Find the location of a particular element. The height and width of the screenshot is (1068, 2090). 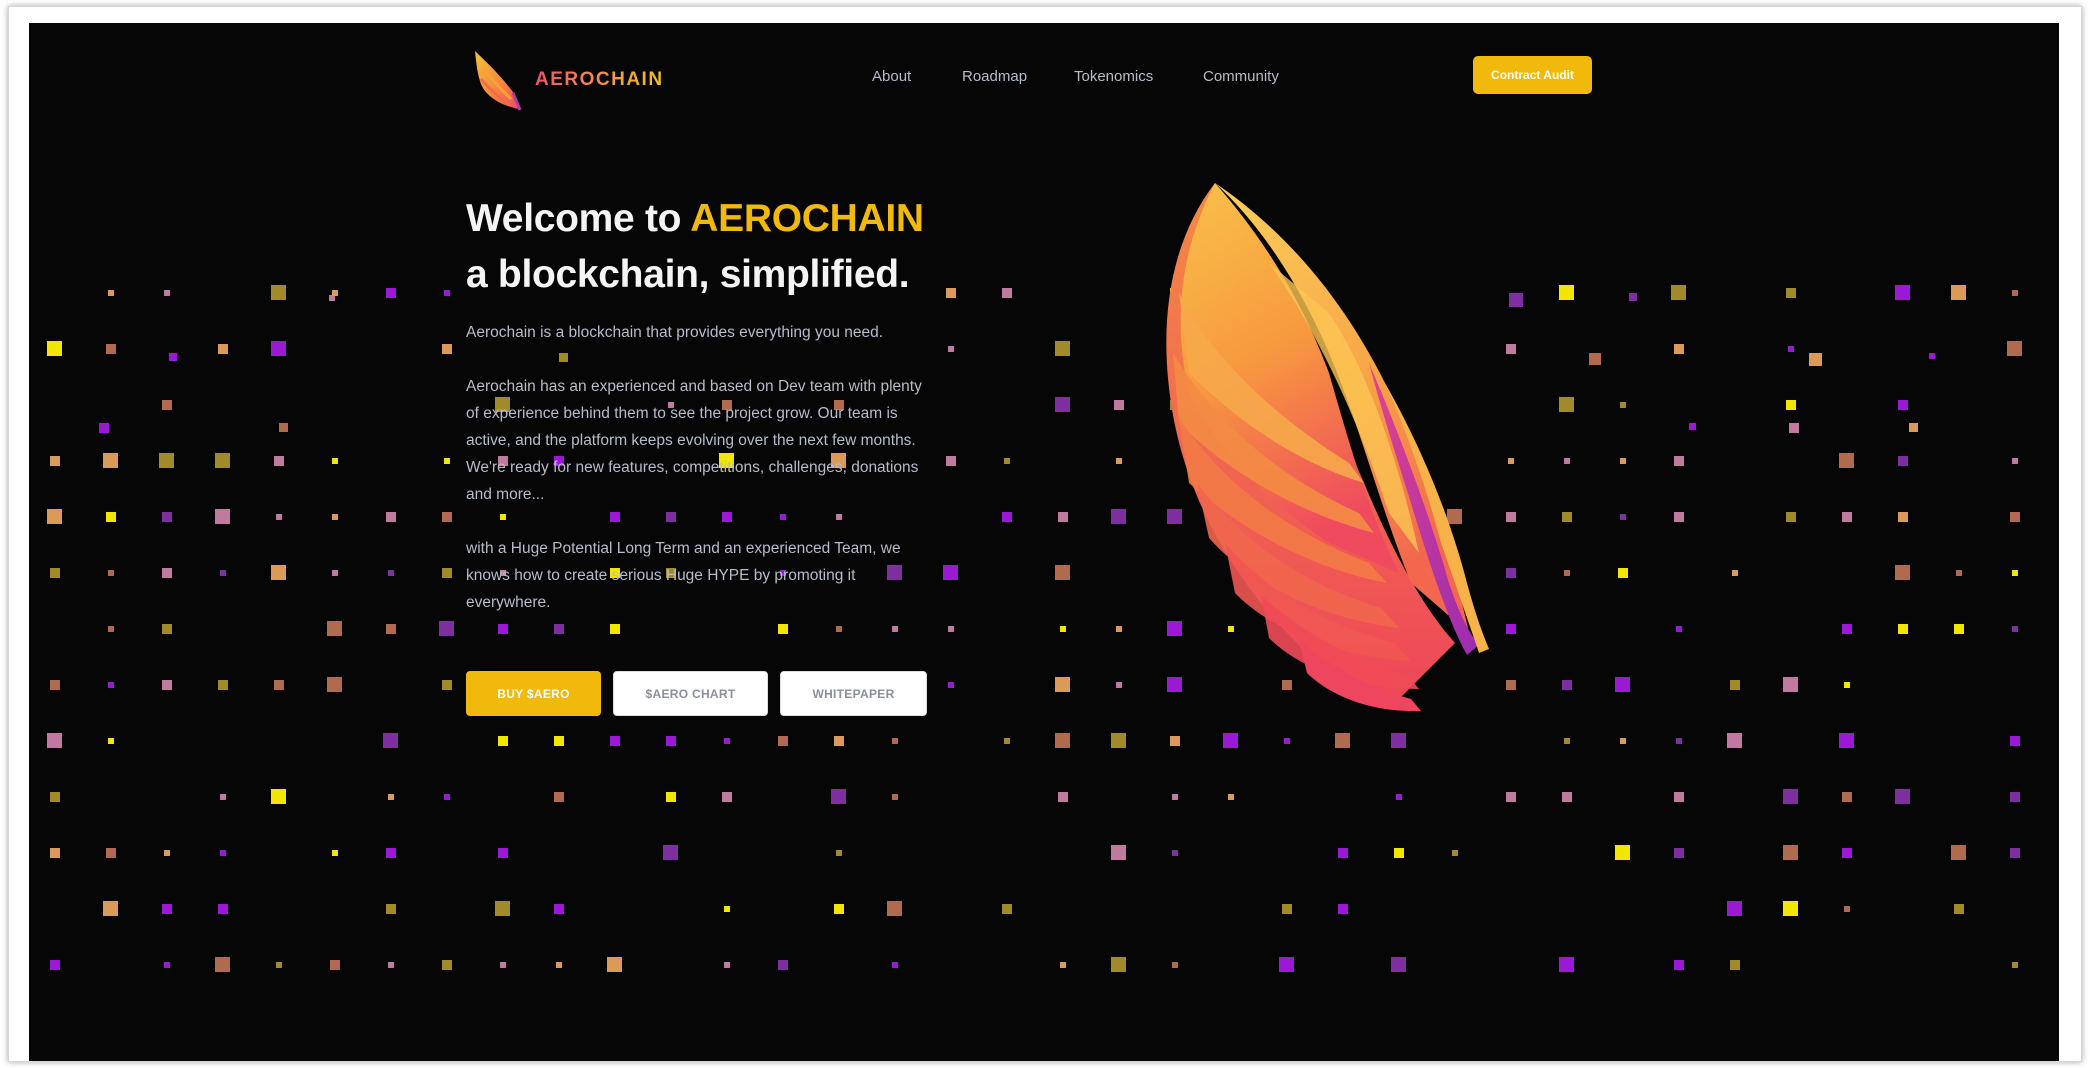

nav-link-tokenomics: Tokenomics is located at coordinates (1138, 76).